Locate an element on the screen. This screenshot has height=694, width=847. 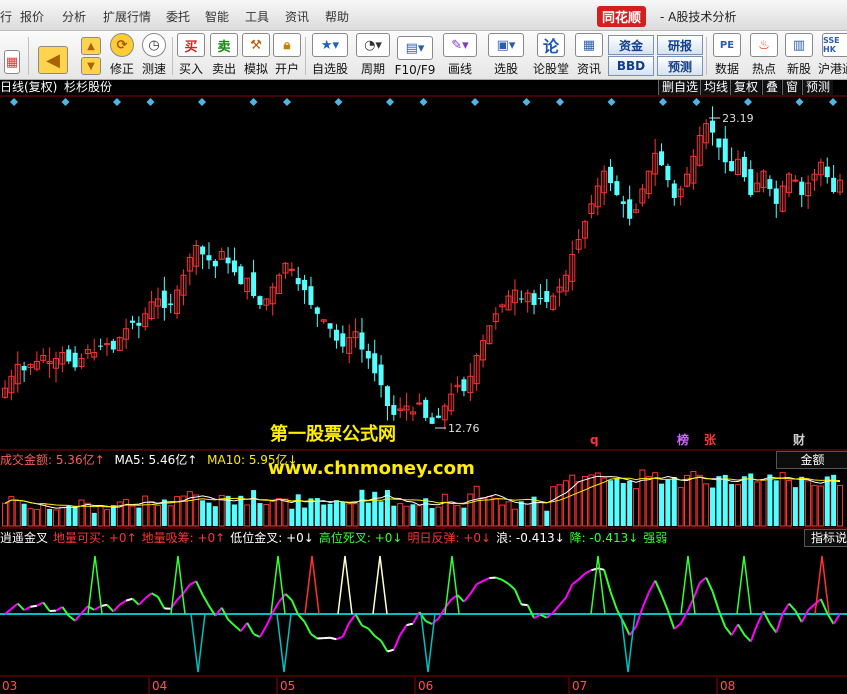
indicator-legend-item: 高位死叉: +0↓ is located at coordinates (360, 538).